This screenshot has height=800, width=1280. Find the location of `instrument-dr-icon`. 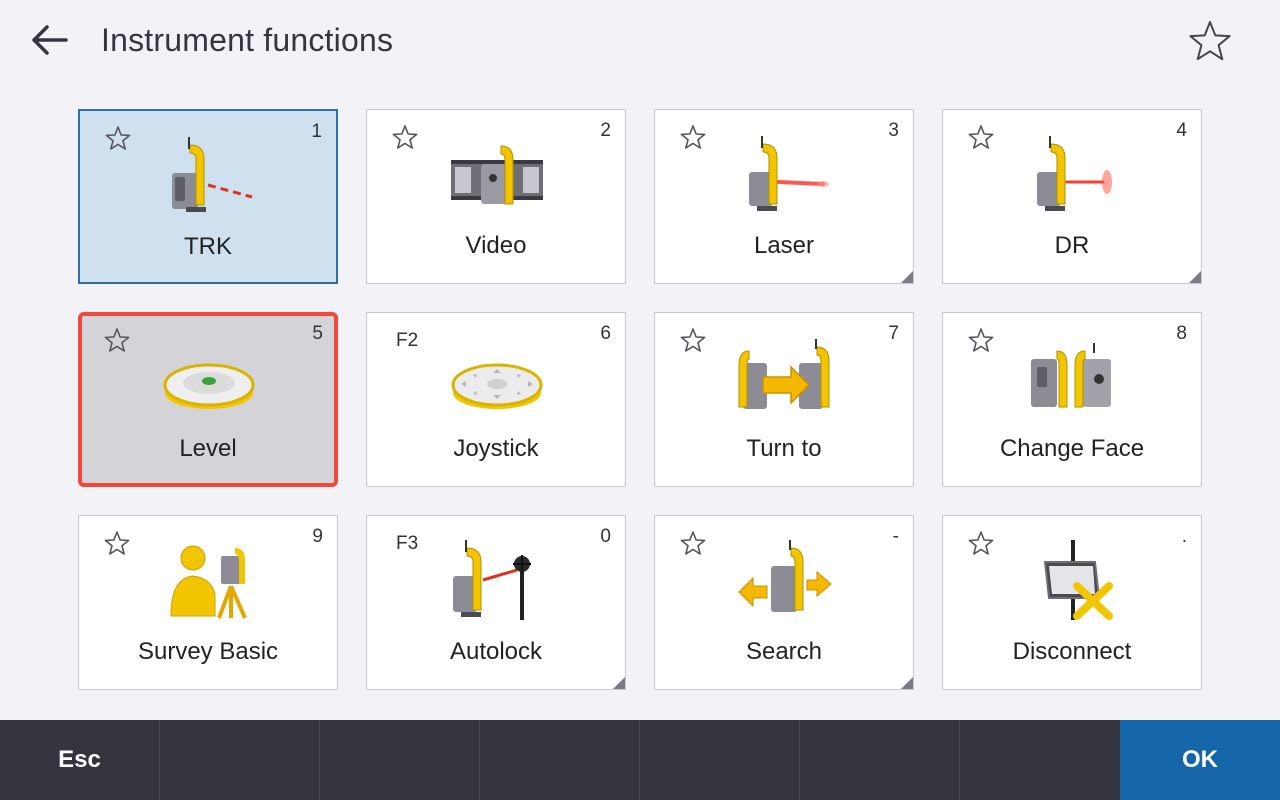

instrument-dr-icon is located at coordinates (1074, 173).